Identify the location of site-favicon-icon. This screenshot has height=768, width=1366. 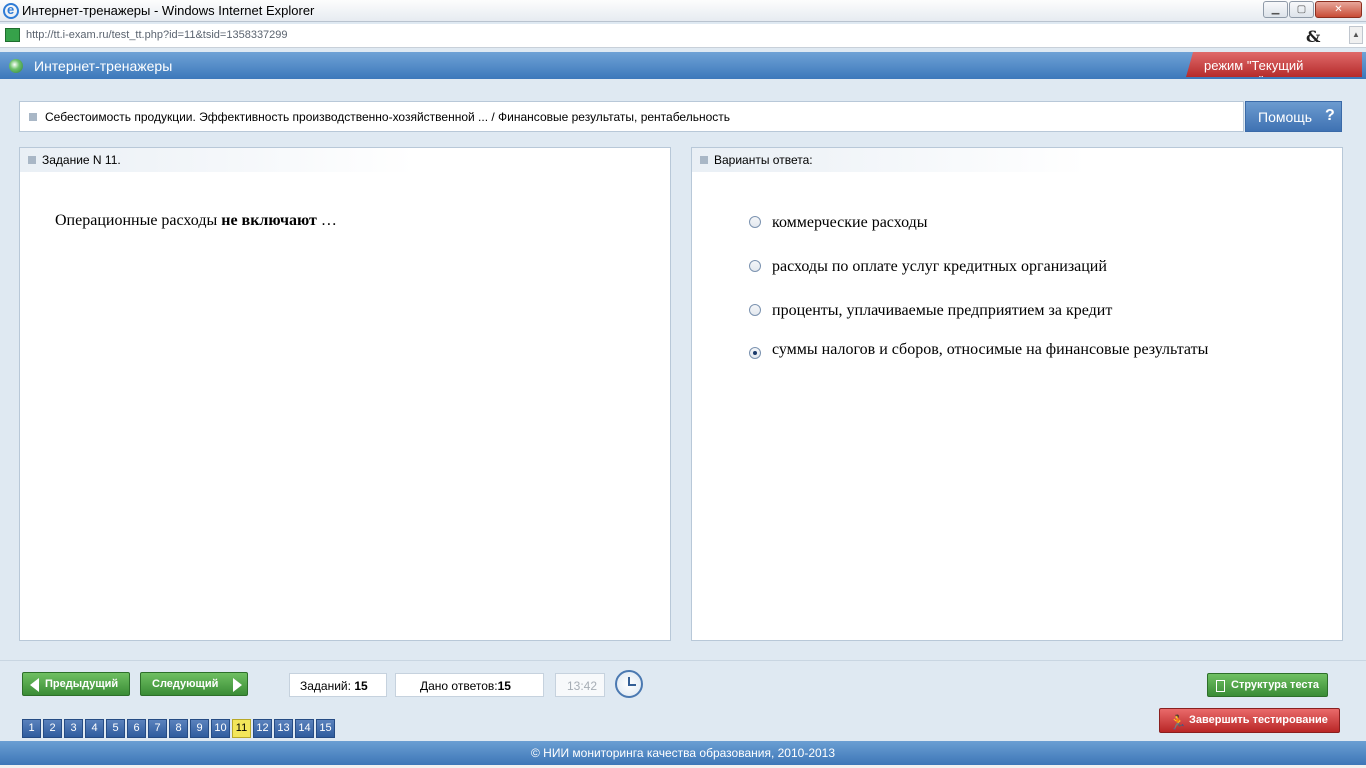
(12, 35).